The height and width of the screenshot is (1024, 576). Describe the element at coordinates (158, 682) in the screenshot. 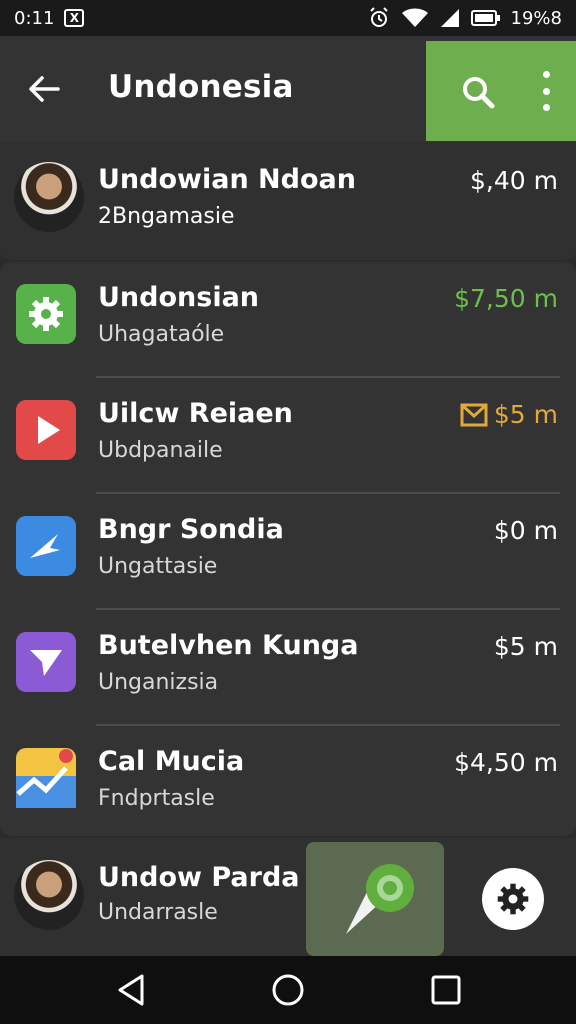

I see `item-subtitle: Unganizsia` at that location.